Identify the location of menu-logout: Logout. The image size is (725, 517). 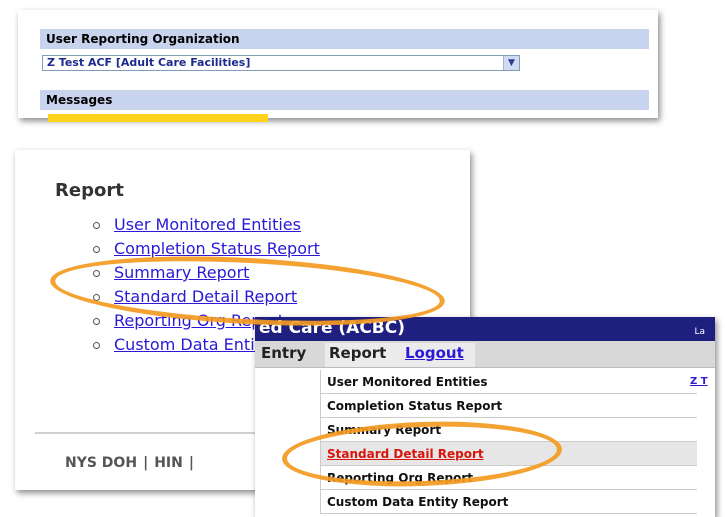
(434, 353).